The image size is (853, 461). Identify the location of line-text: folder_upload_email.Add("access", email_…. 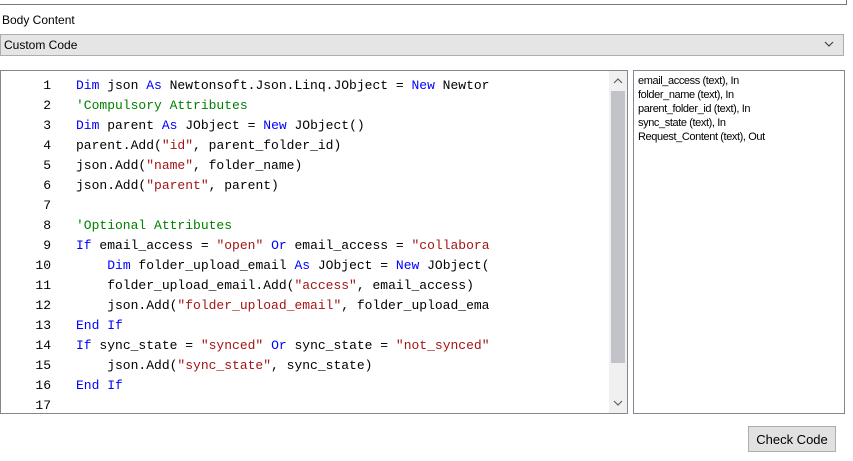
(275, 286).